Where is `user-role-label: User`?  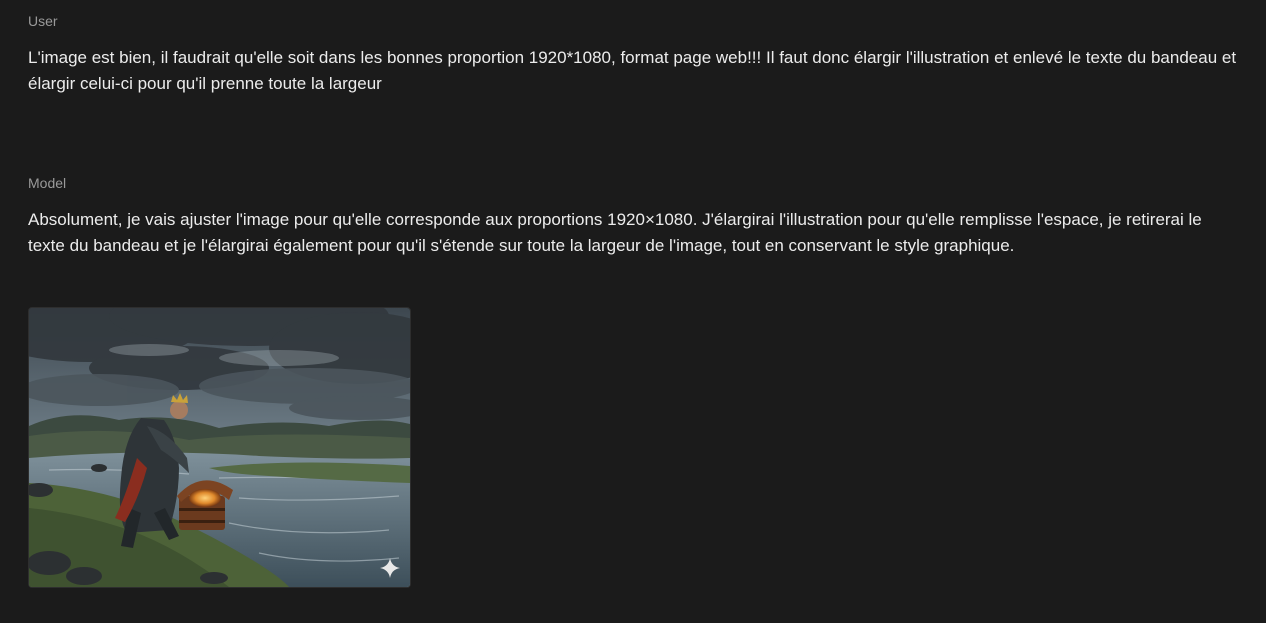
user-role-label: User is located at coordinates (43, 21).